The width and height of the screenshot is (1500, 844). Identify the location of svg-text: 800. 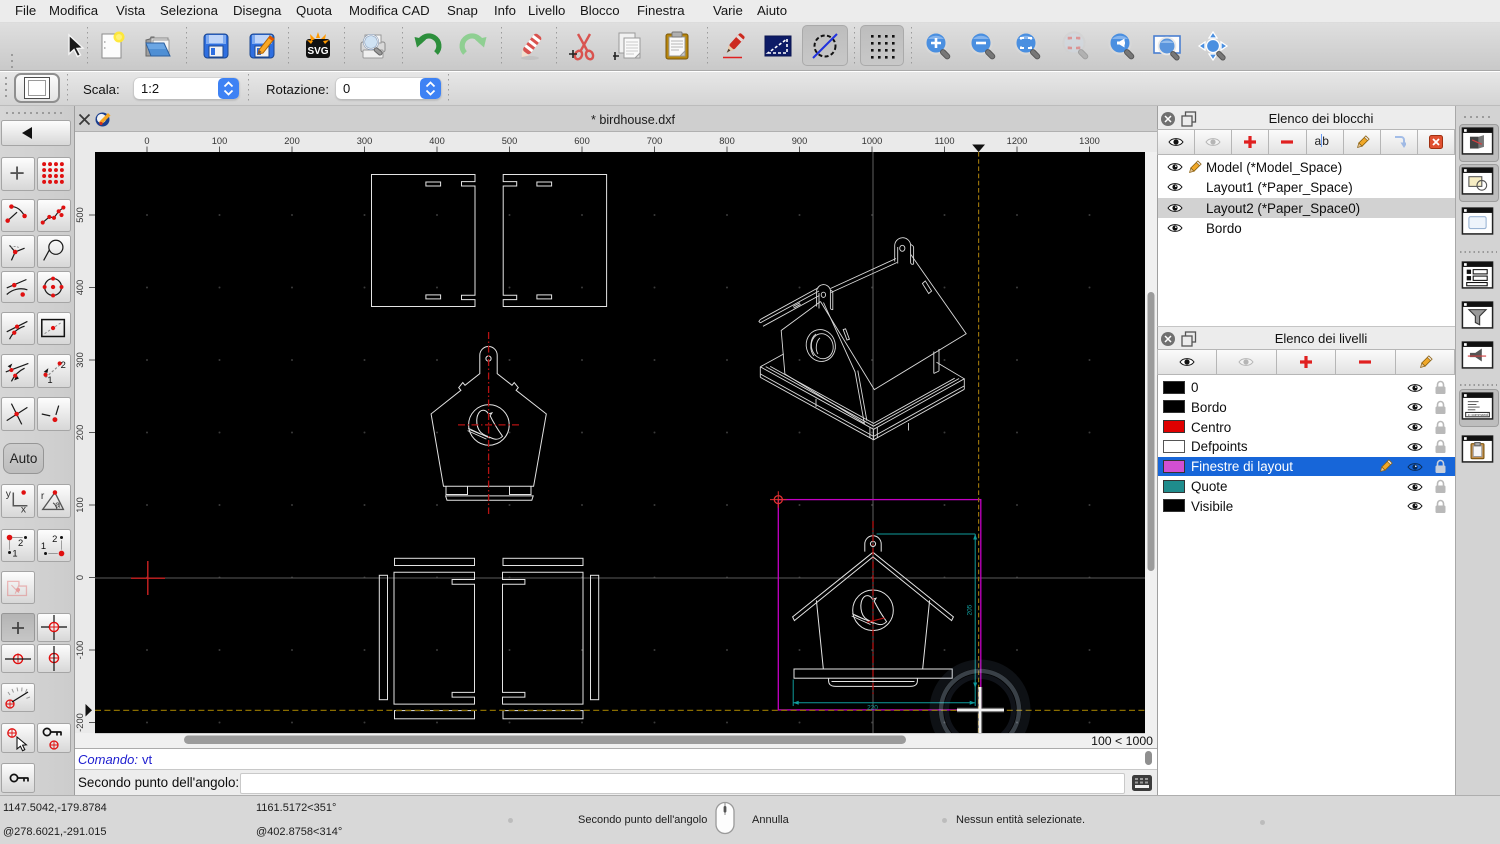
(727, 141).